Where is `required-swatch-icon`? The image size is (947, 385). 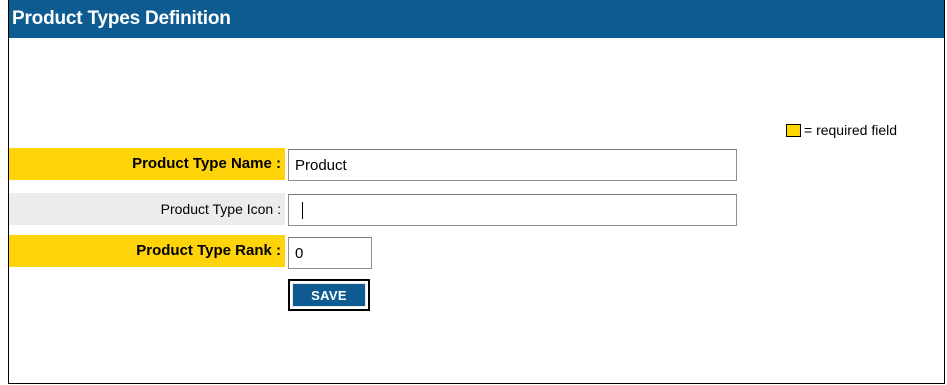 required-swatch-icon is located at coordinates (793, 130).